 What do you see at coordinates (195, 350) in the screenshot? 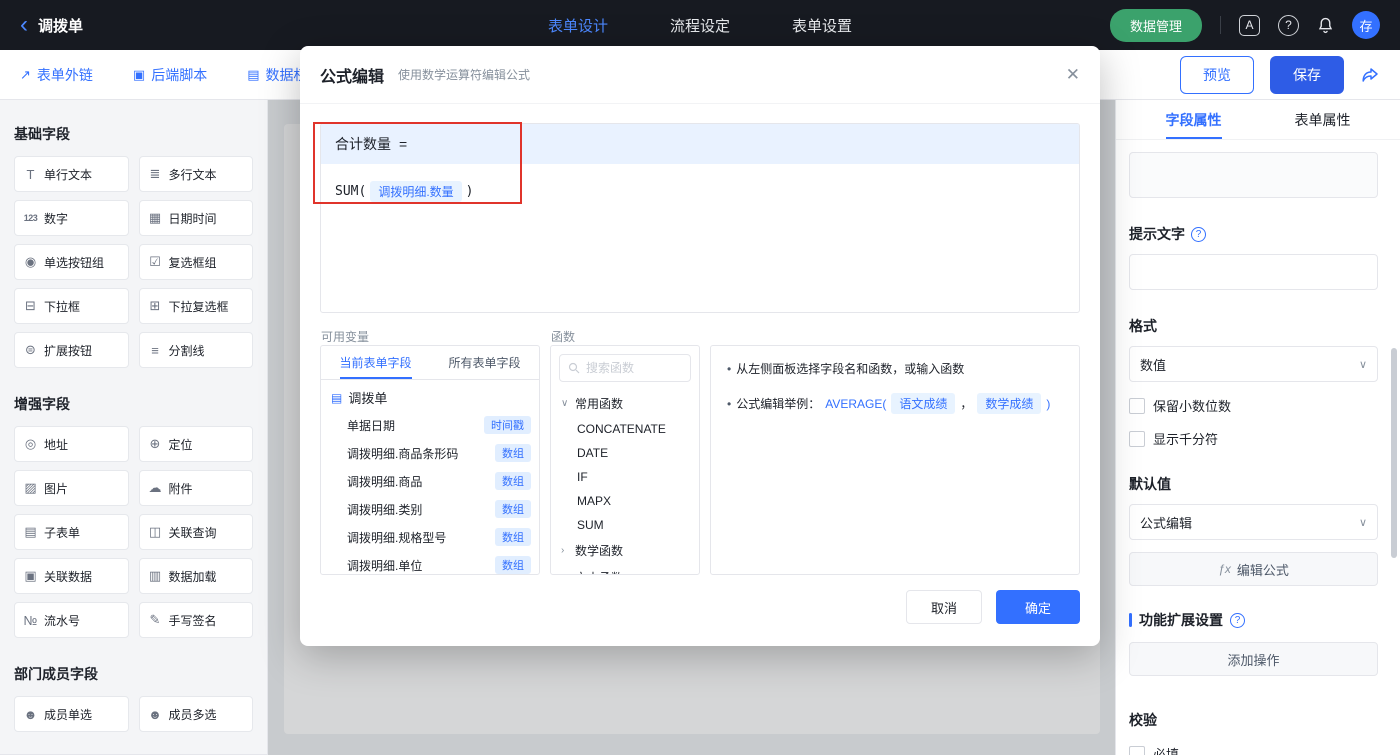
I see `field-item-divider: ≡ 分割线` at bounding box center [195, 350].